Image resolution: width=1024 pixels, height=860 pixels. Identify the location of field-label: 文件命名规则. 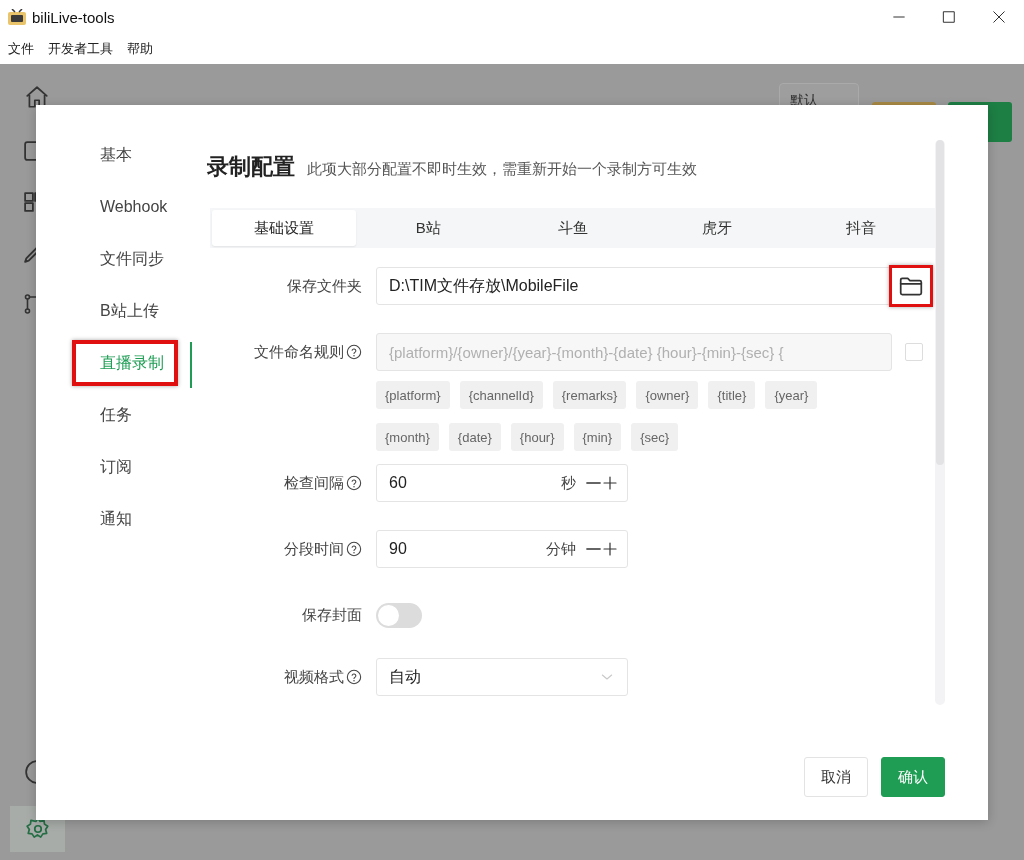
(299, 352).